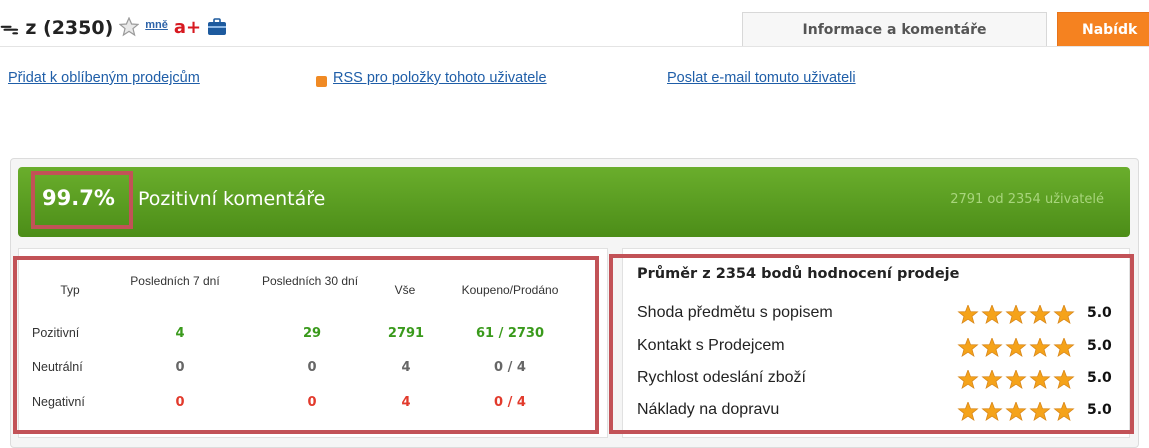 The image size is (1149, 448). Describe the element at coordinates (217, 27) in the screenshot. I see `briefcase-icon` at that location.